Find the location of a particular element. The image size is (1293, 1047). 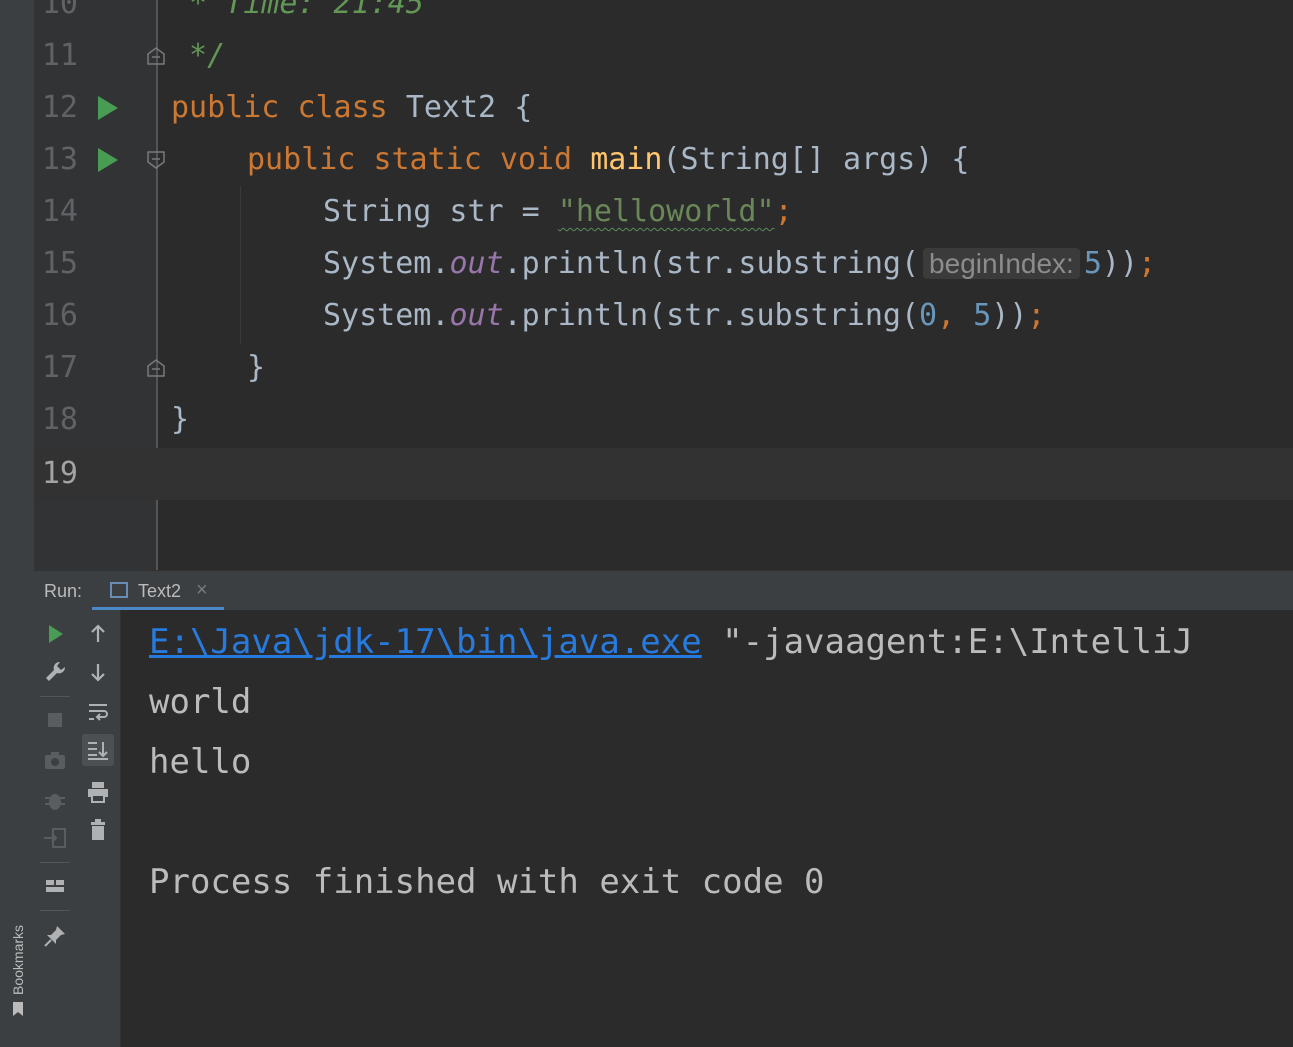

wrench-icon is located at coordinates (55, 672).